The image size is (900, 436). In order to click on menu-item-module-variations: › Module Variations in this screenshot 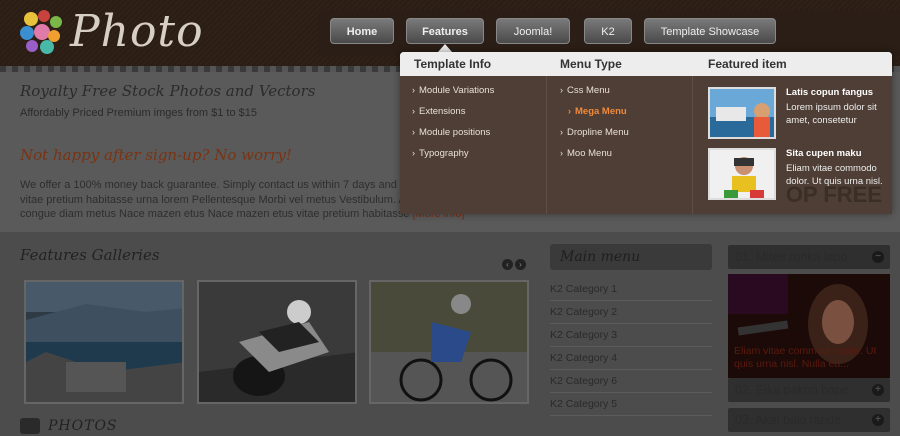, I will do `click(453, 90)`.